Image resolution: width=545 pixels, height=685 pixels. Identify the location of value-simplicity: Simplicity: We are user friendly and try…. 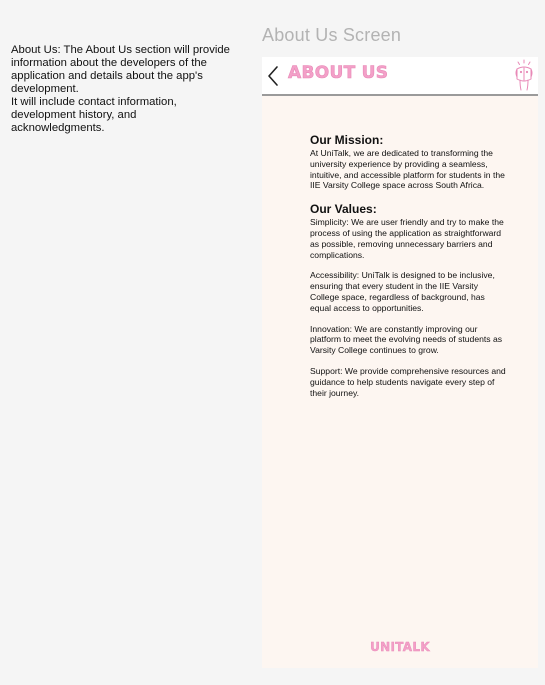
(408, 238).